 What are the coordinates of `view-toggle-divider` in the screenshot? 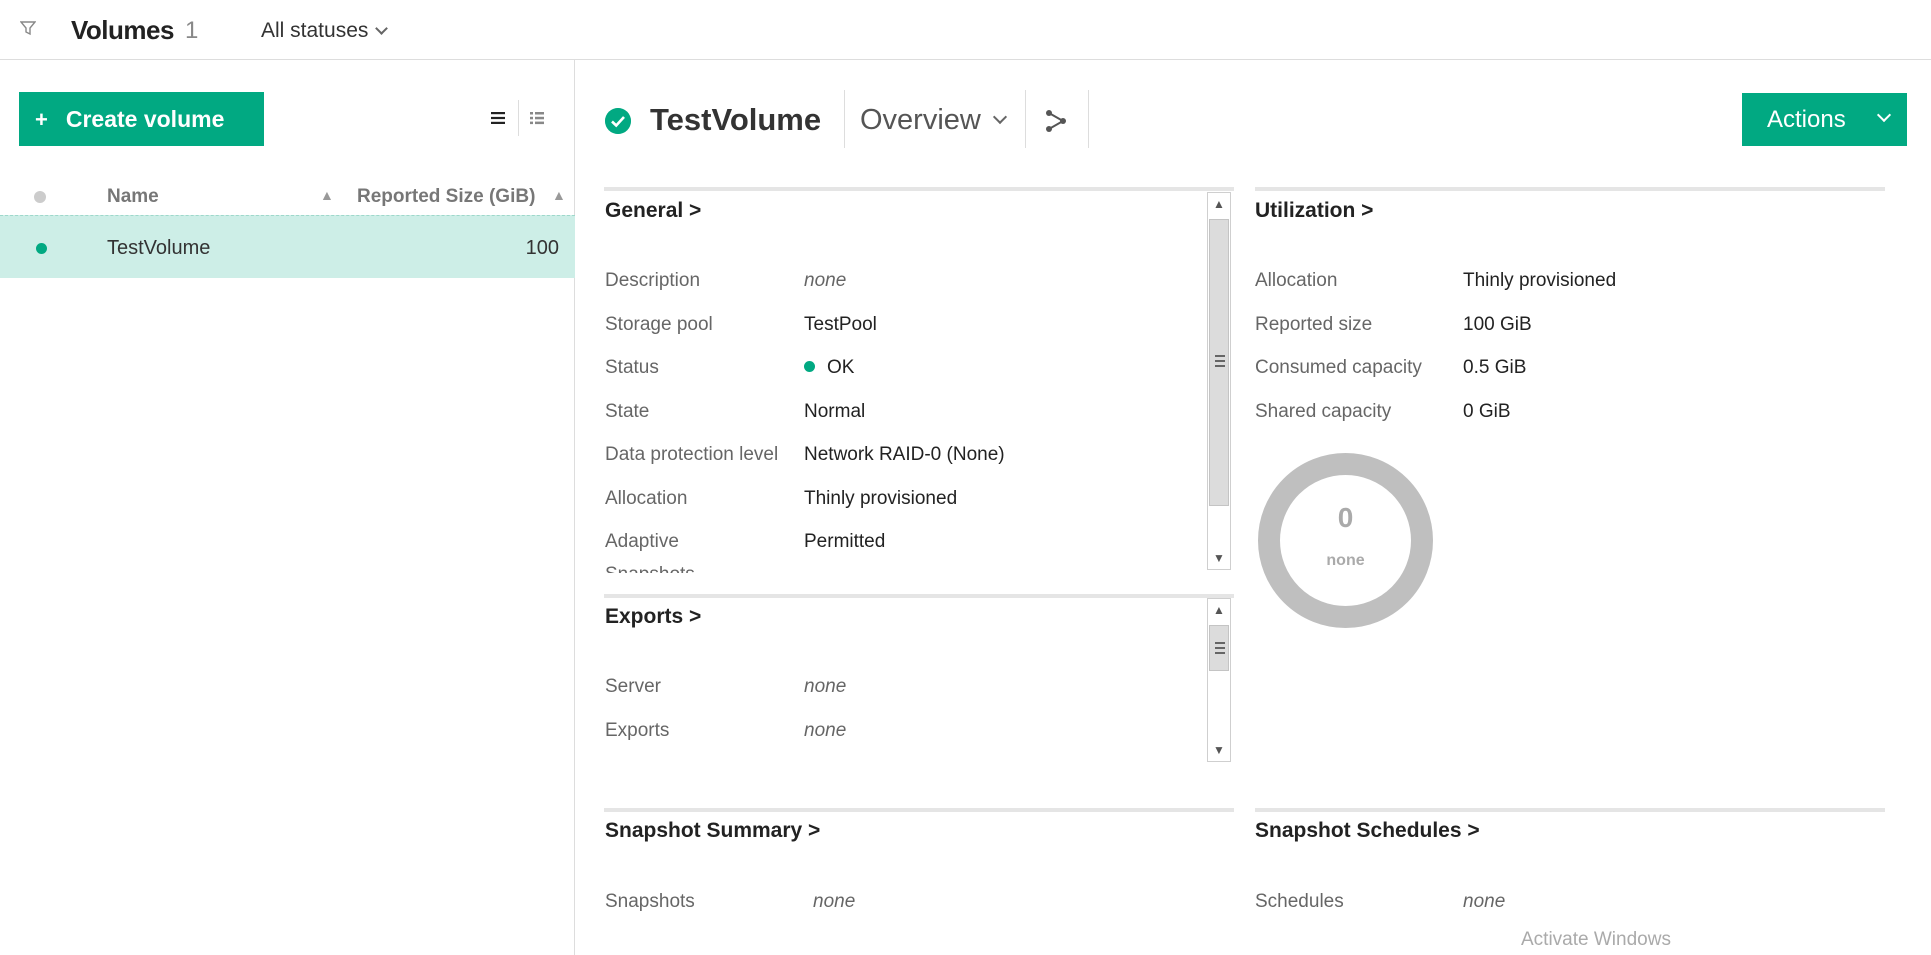 It's located at (518, 118).